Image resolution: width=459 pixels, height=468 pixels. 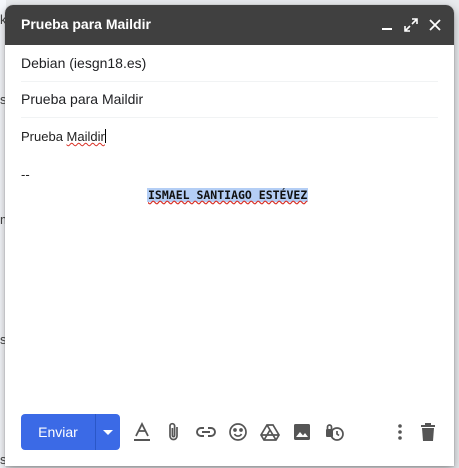 I want to click on dropdown-arrow-icon, so click(x=108, y=432).